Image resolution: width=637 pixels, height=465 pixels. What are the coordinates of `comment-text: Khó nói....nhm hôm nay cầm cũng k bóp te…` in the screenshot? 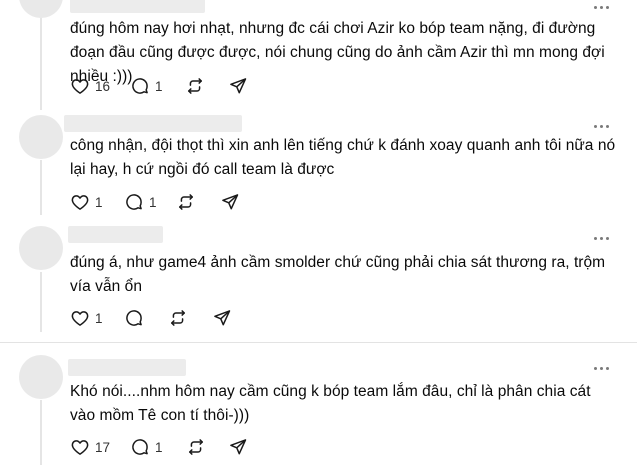 It's located at (330, 403).